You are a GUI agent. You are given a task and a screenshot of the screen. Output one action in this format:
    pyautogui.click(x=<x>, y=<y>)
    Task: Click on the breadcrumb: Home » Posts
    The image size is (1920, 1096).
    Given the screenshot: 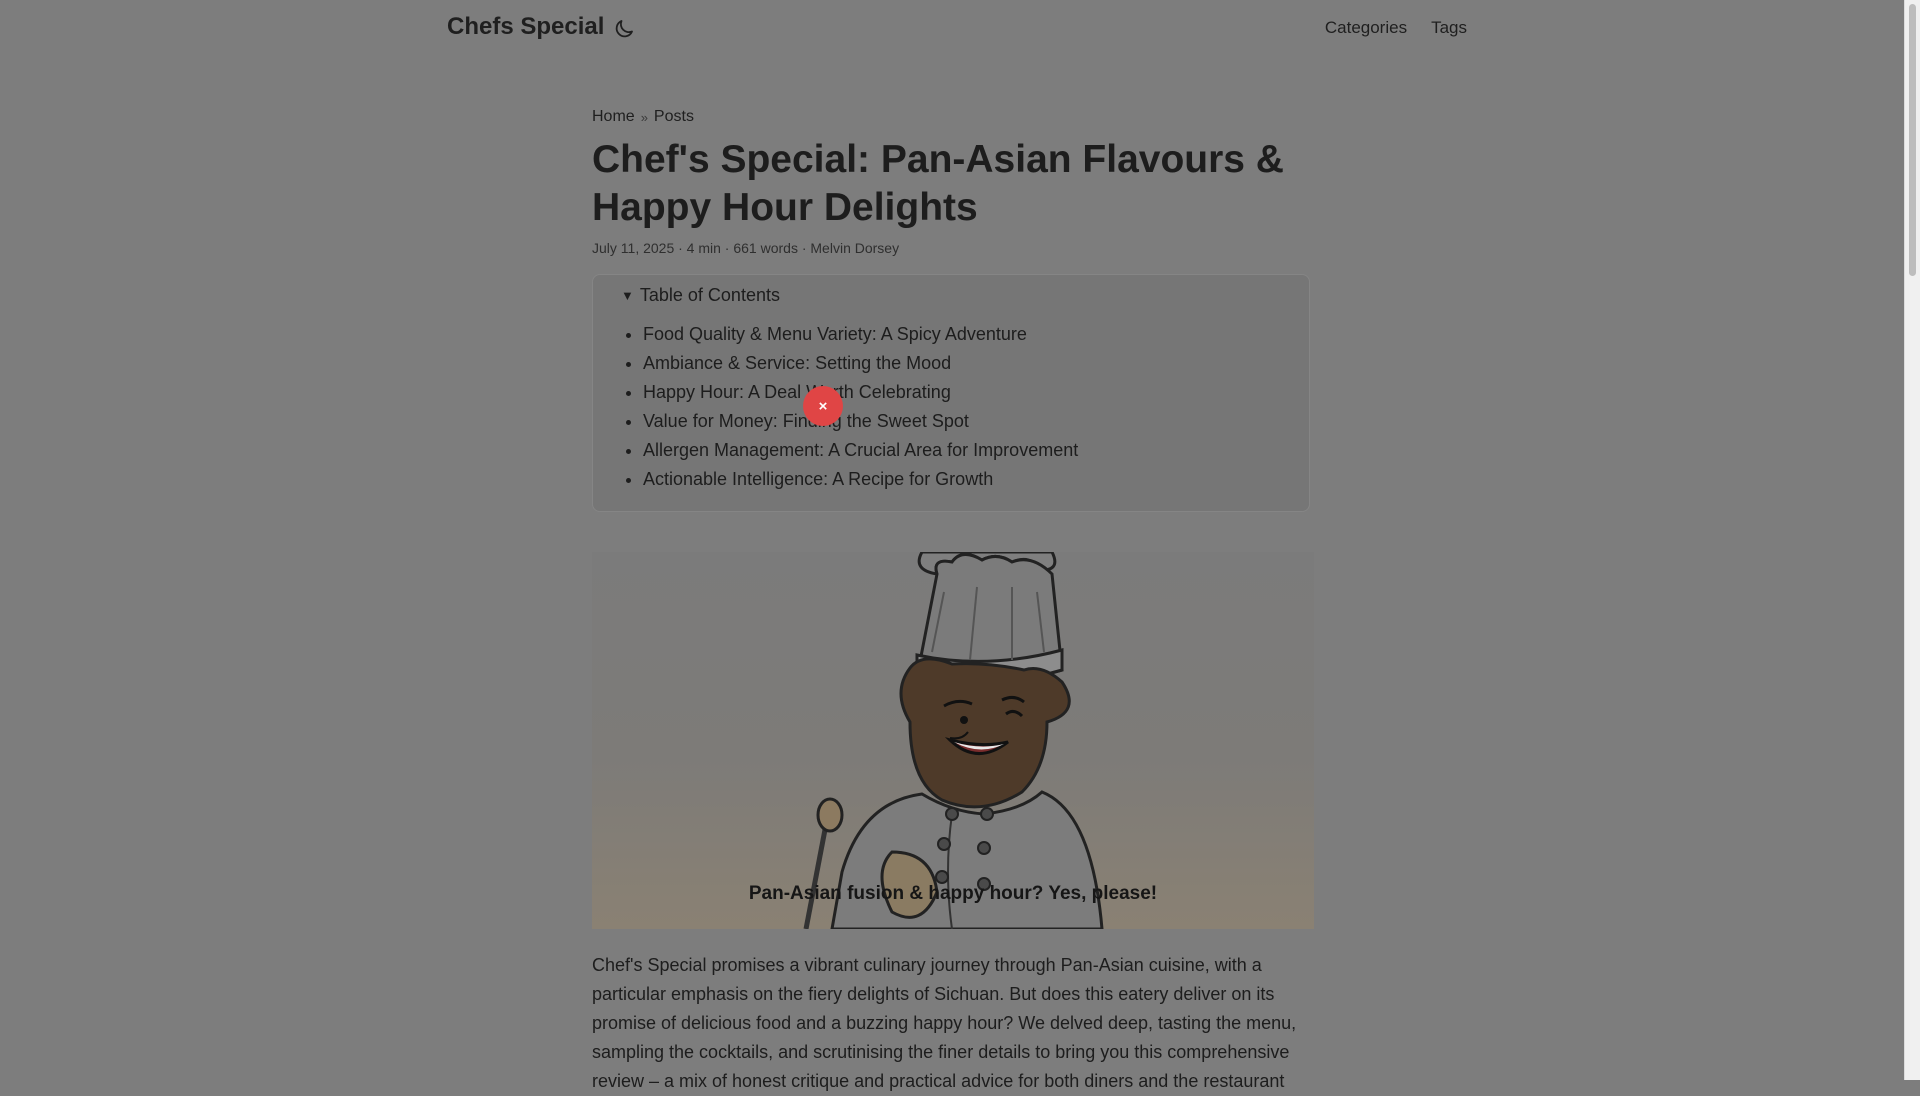 What is the action you would take?
    pyautogui.click(x=953, y=117)
    